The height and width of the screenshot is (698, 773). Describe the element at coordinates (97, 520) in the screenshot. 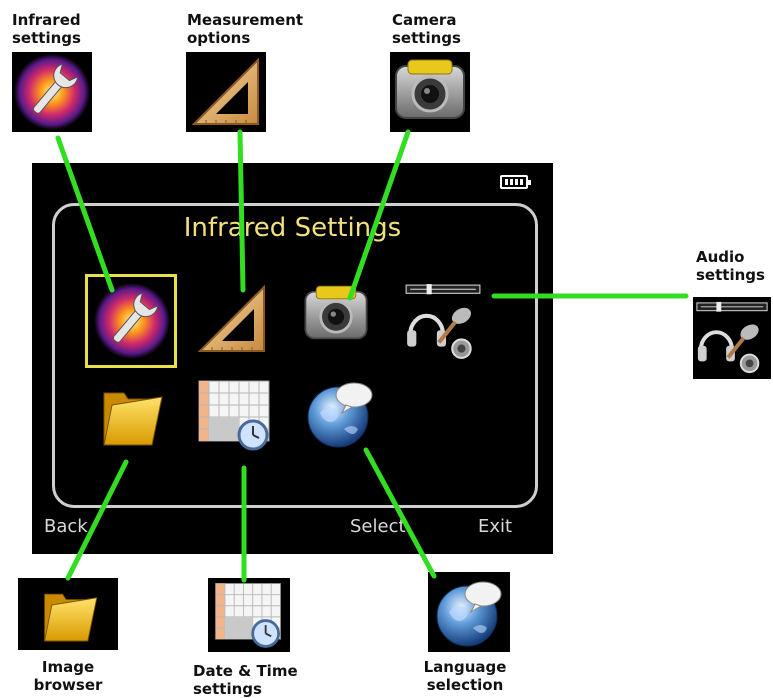

I see `connector-image-browser` at that location.